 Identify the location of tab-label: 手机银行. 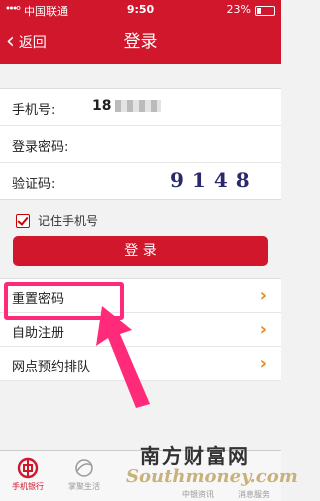
(28, 486).